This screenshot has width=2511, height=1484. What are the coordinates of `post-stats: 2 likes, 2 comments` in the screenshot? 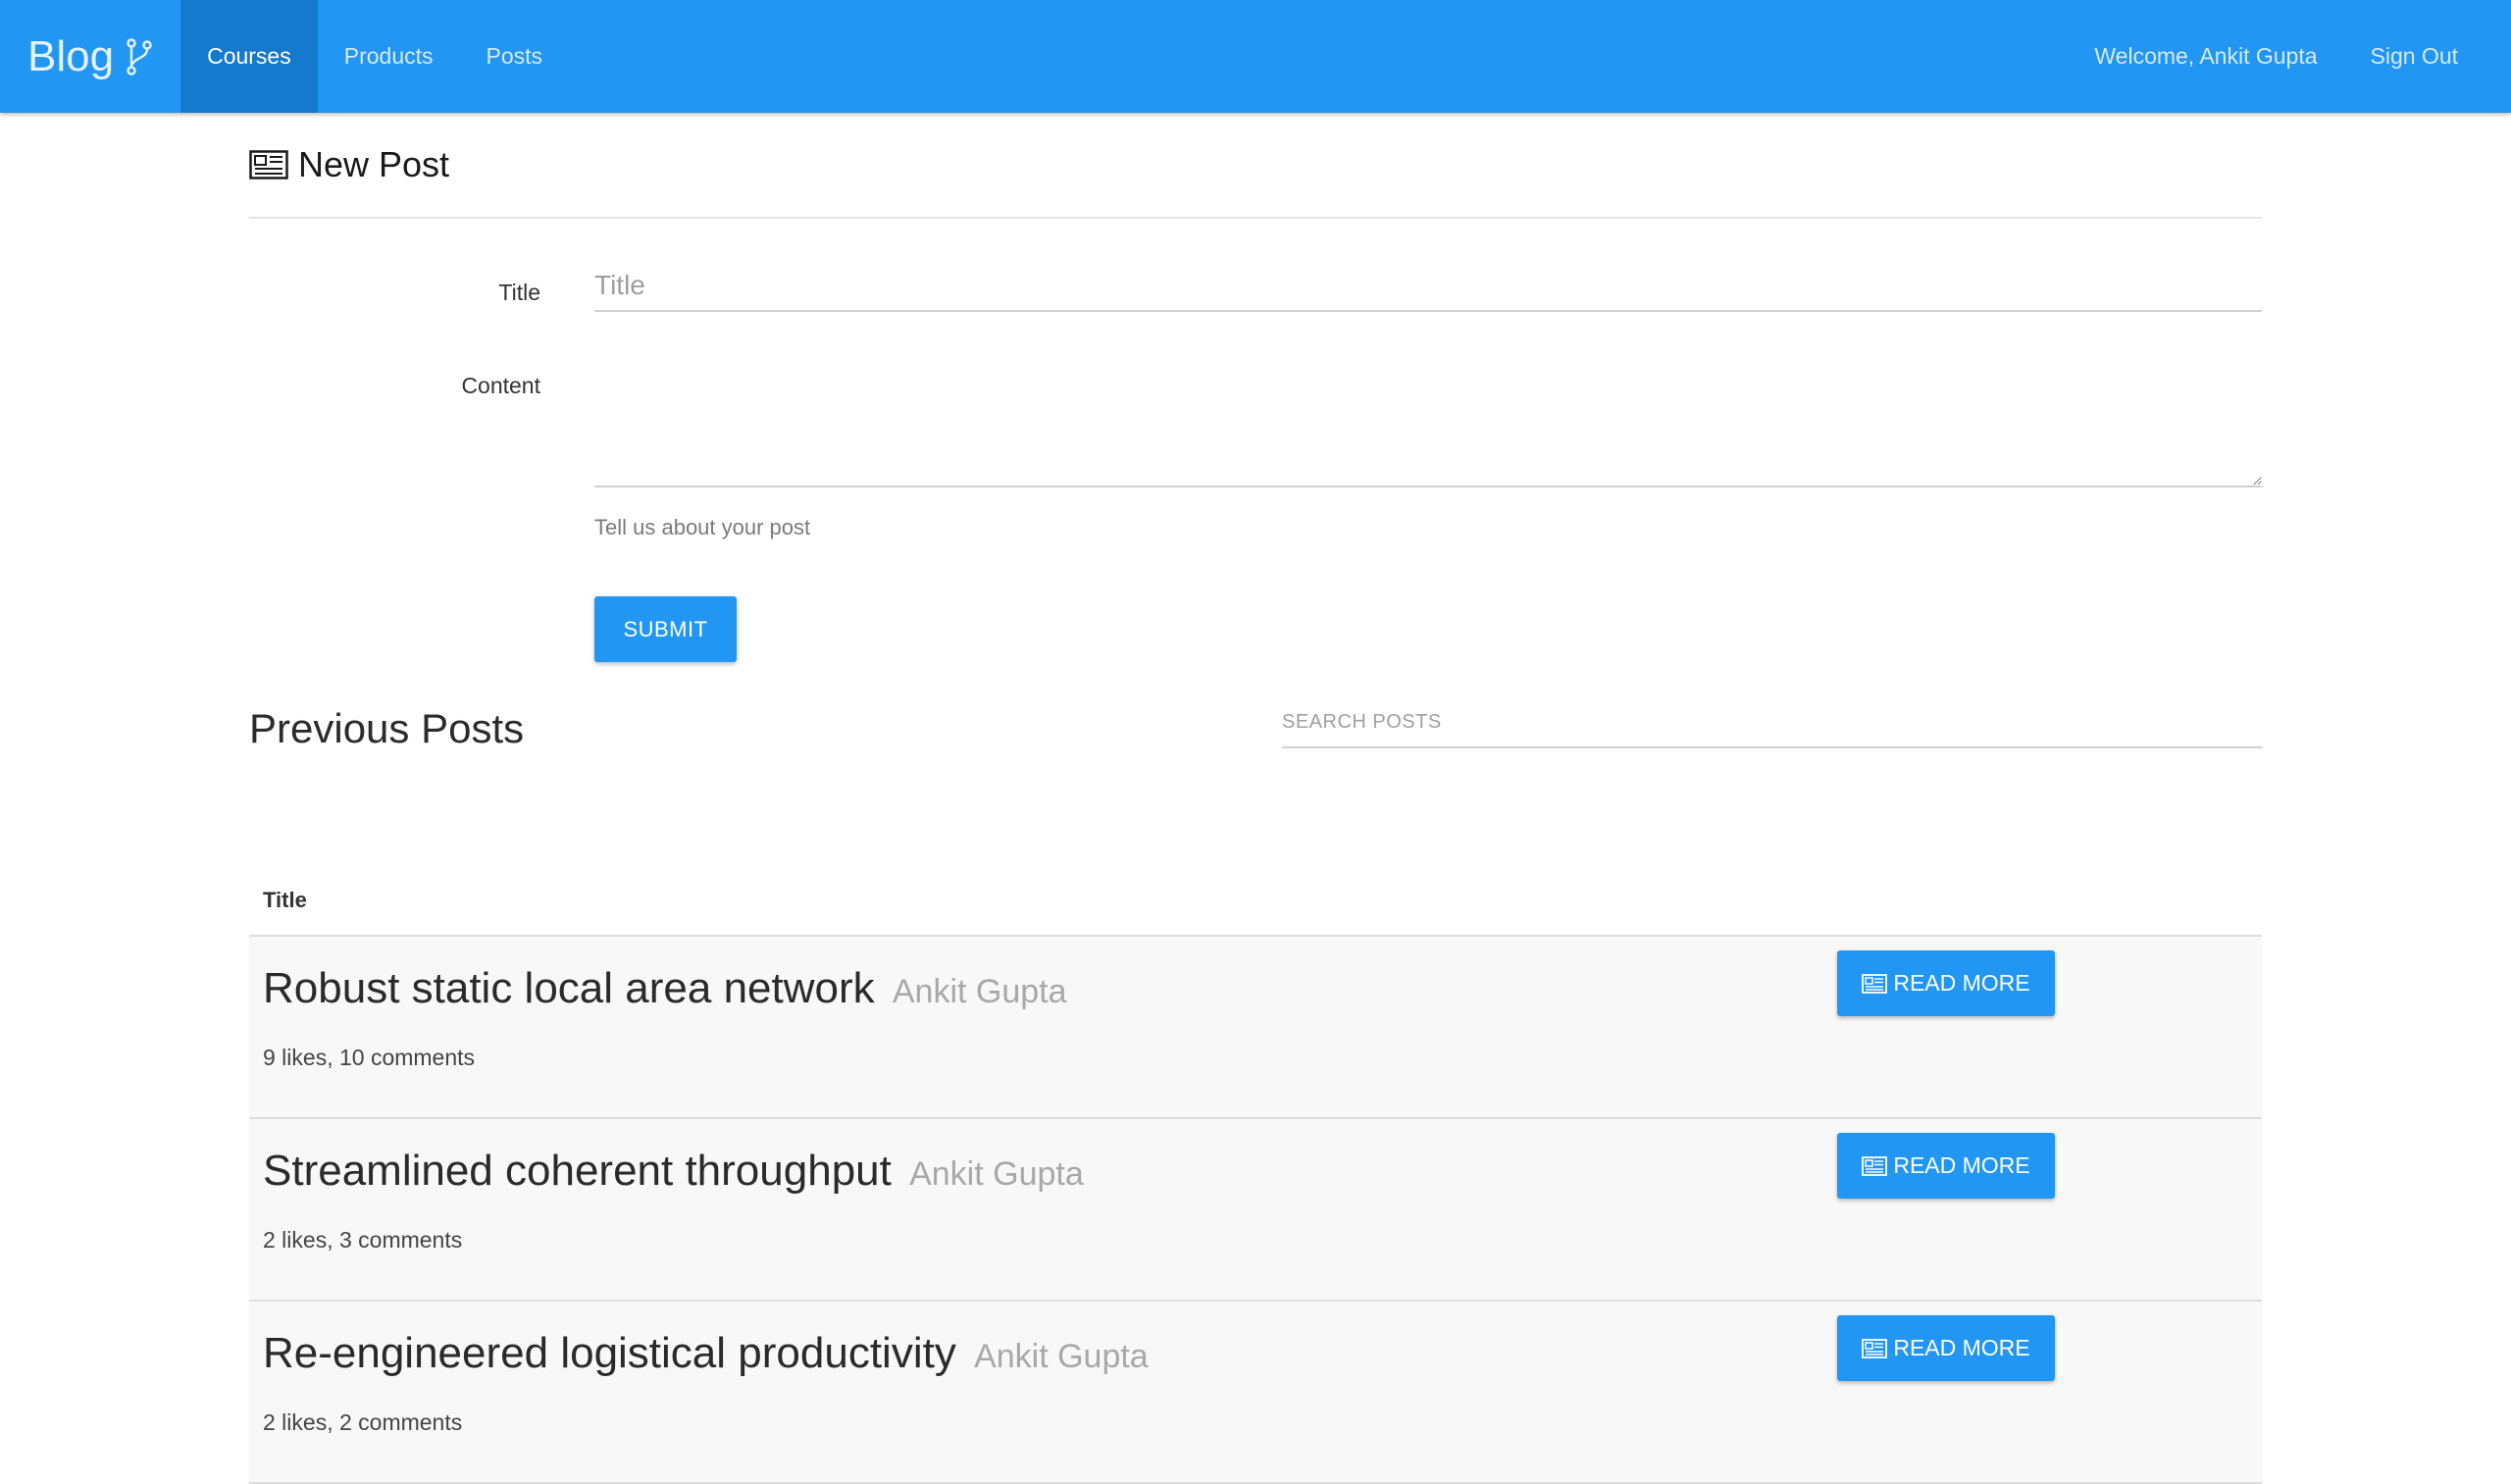 It's located at (362, 1422).